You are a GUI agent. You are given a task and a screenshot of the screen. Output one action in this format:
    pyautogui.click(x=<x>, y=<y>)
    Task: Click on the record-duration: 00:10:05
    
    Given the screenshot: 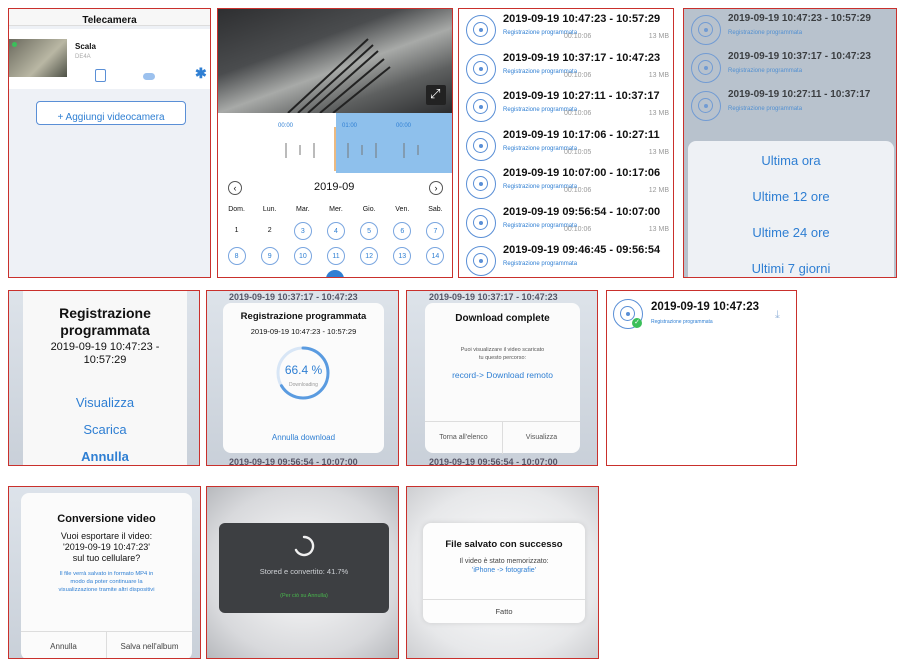 What is the action you would take?
    pyautogui.click(x=578, y=152)
    